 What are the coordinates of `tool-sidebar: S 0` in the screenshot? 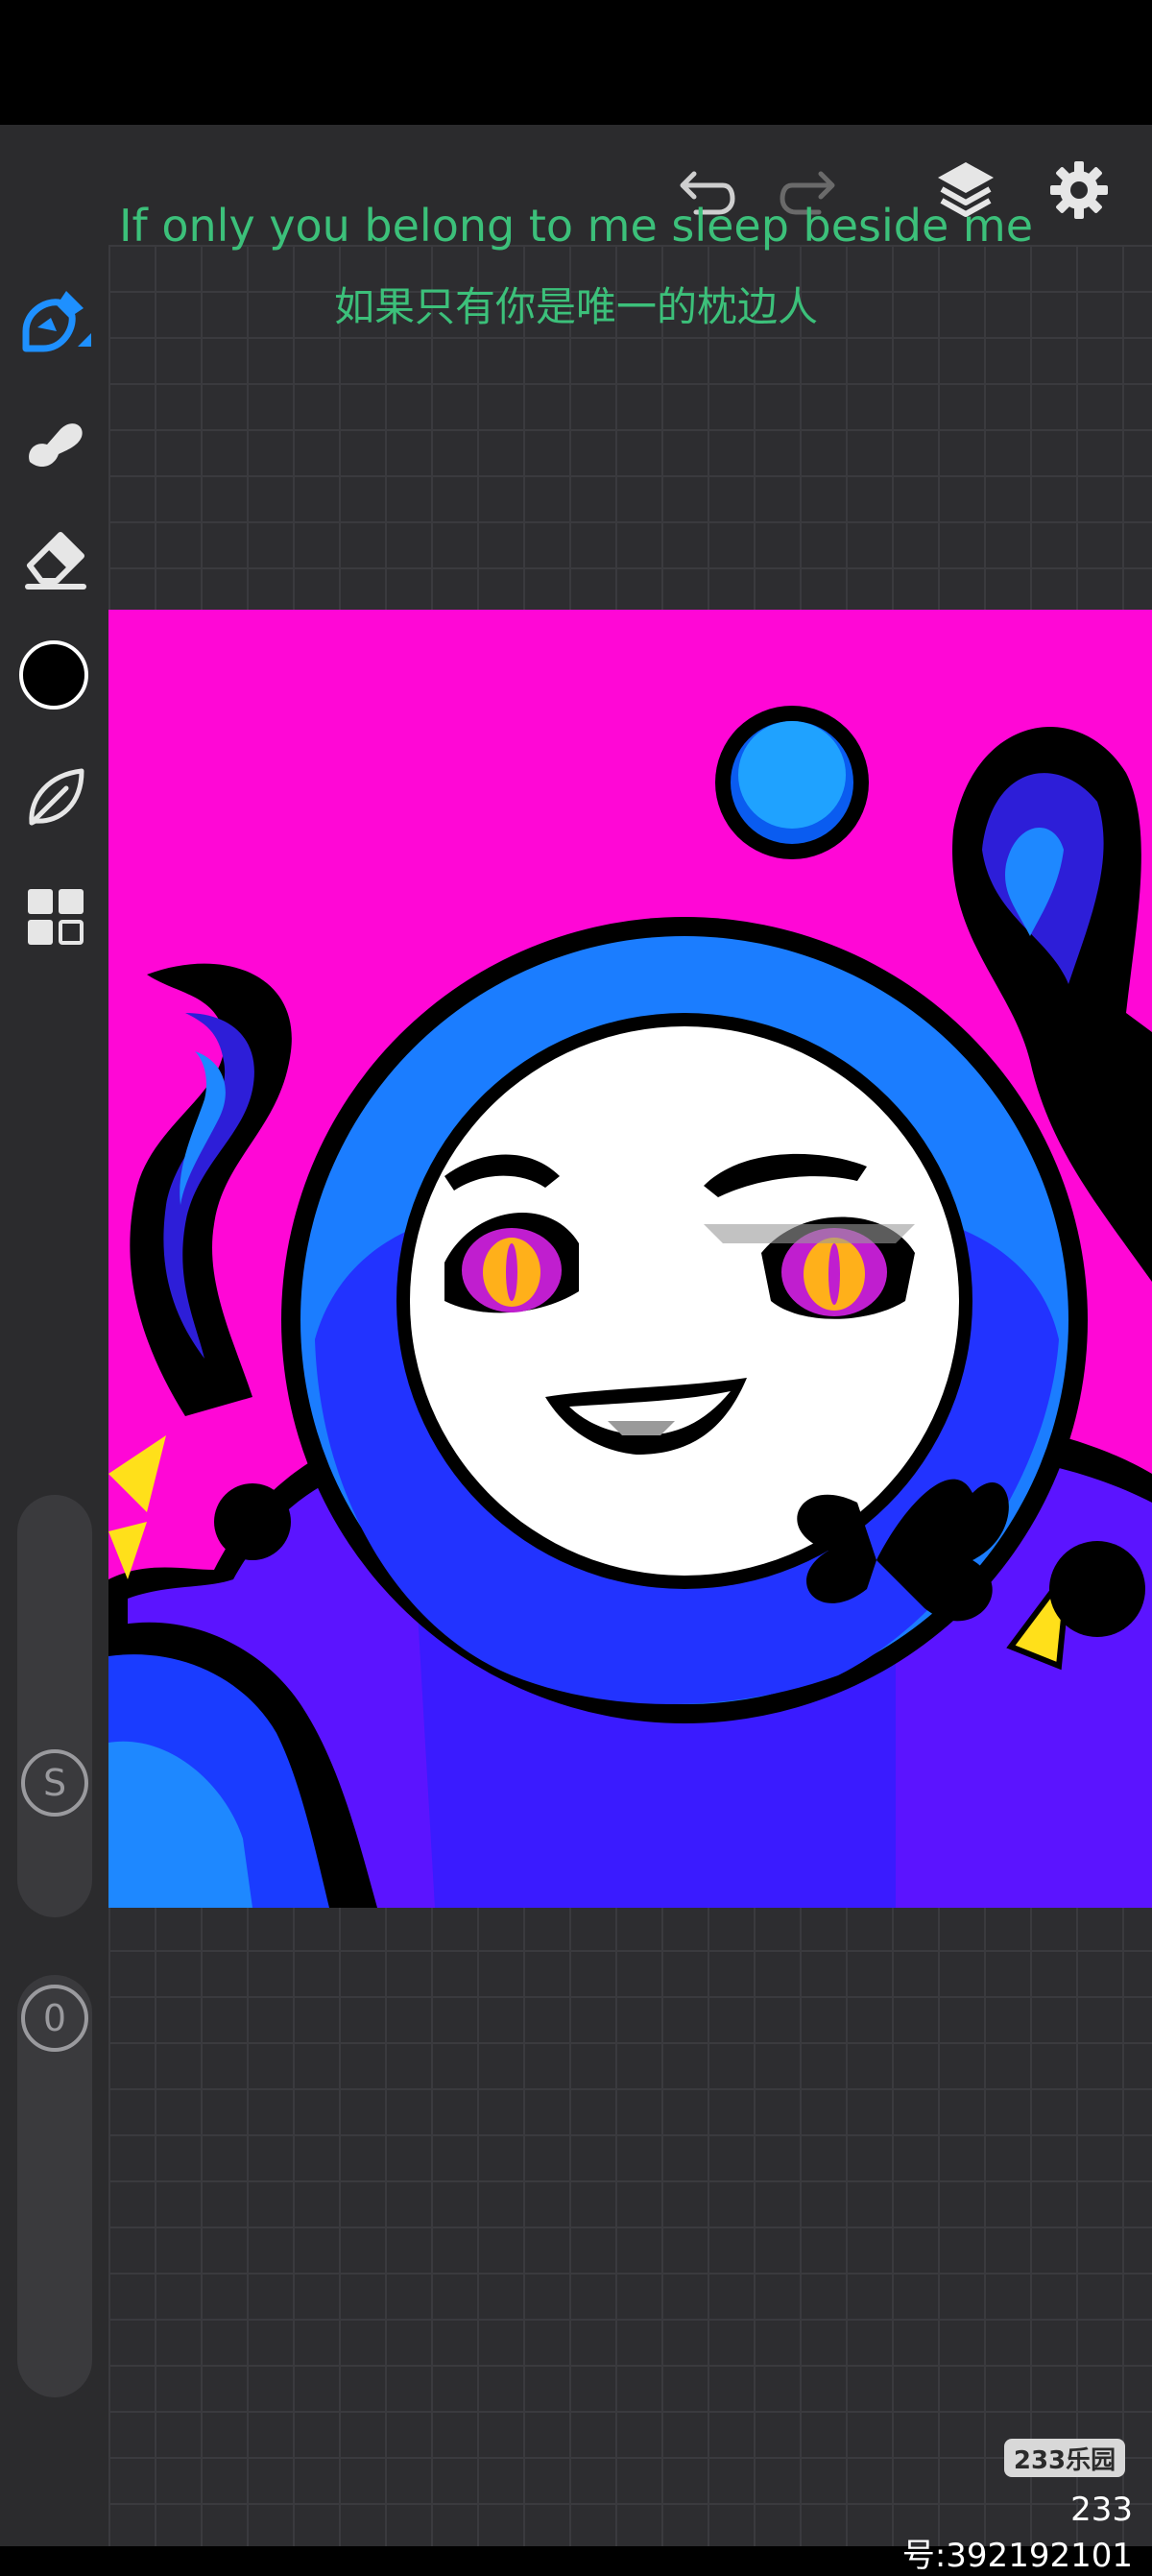 It's located at (54, 1335).